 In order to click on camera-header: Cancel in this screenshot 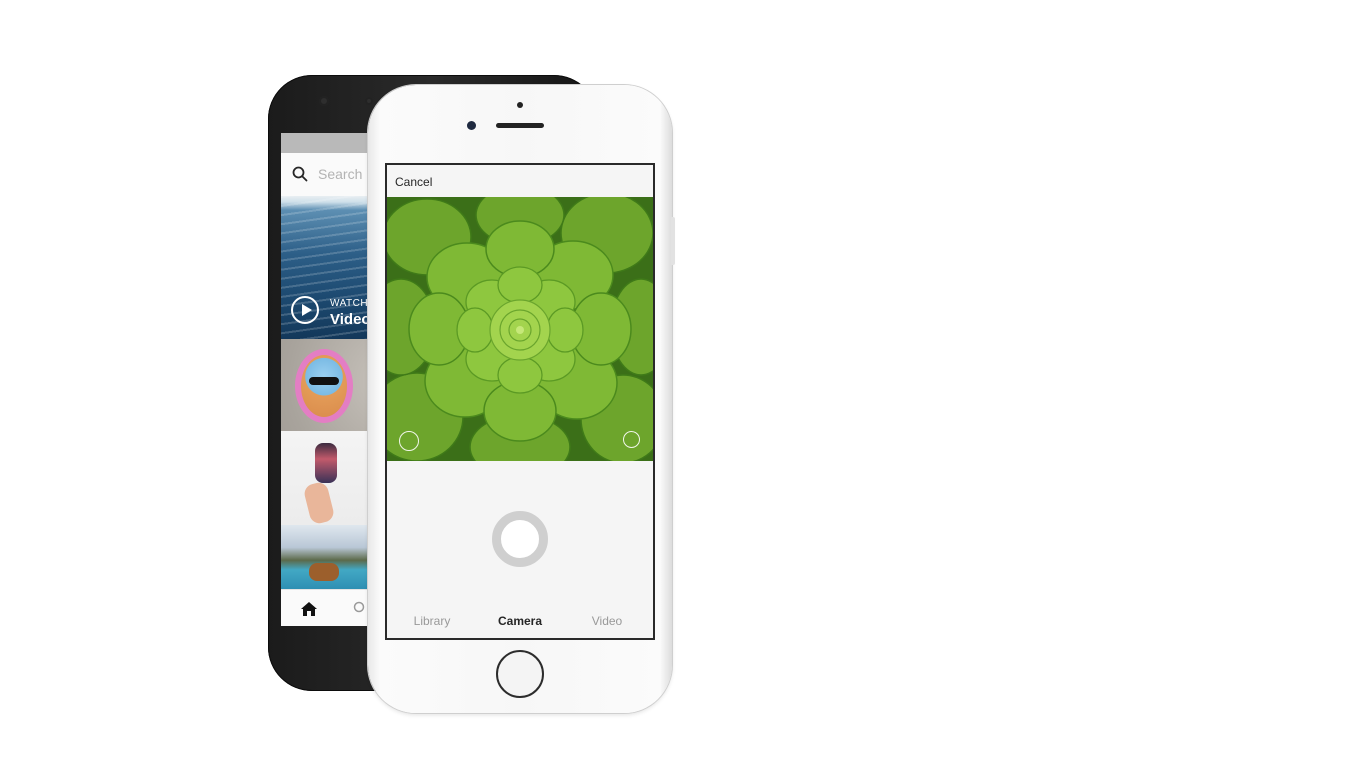, I will do `click(520, 181)`.